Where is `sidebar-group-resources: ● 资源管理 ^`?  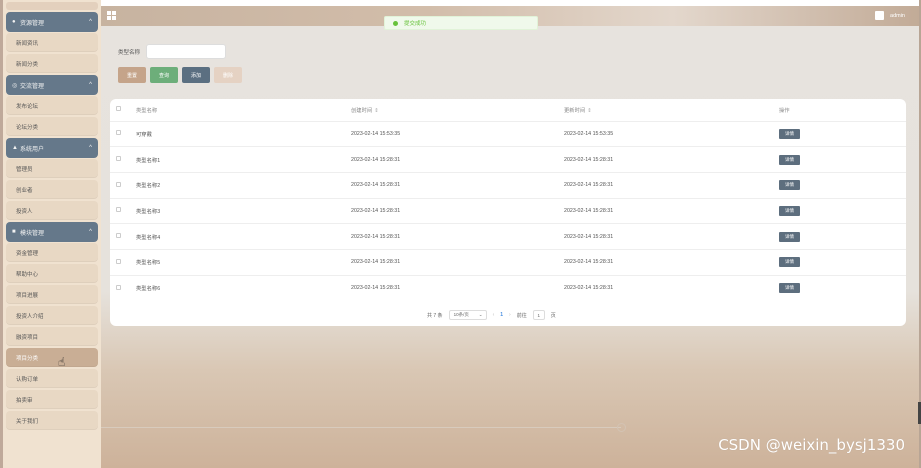 sidebar-group-resources: ● 资源管理 ^ is located at coordinates (52, 22).